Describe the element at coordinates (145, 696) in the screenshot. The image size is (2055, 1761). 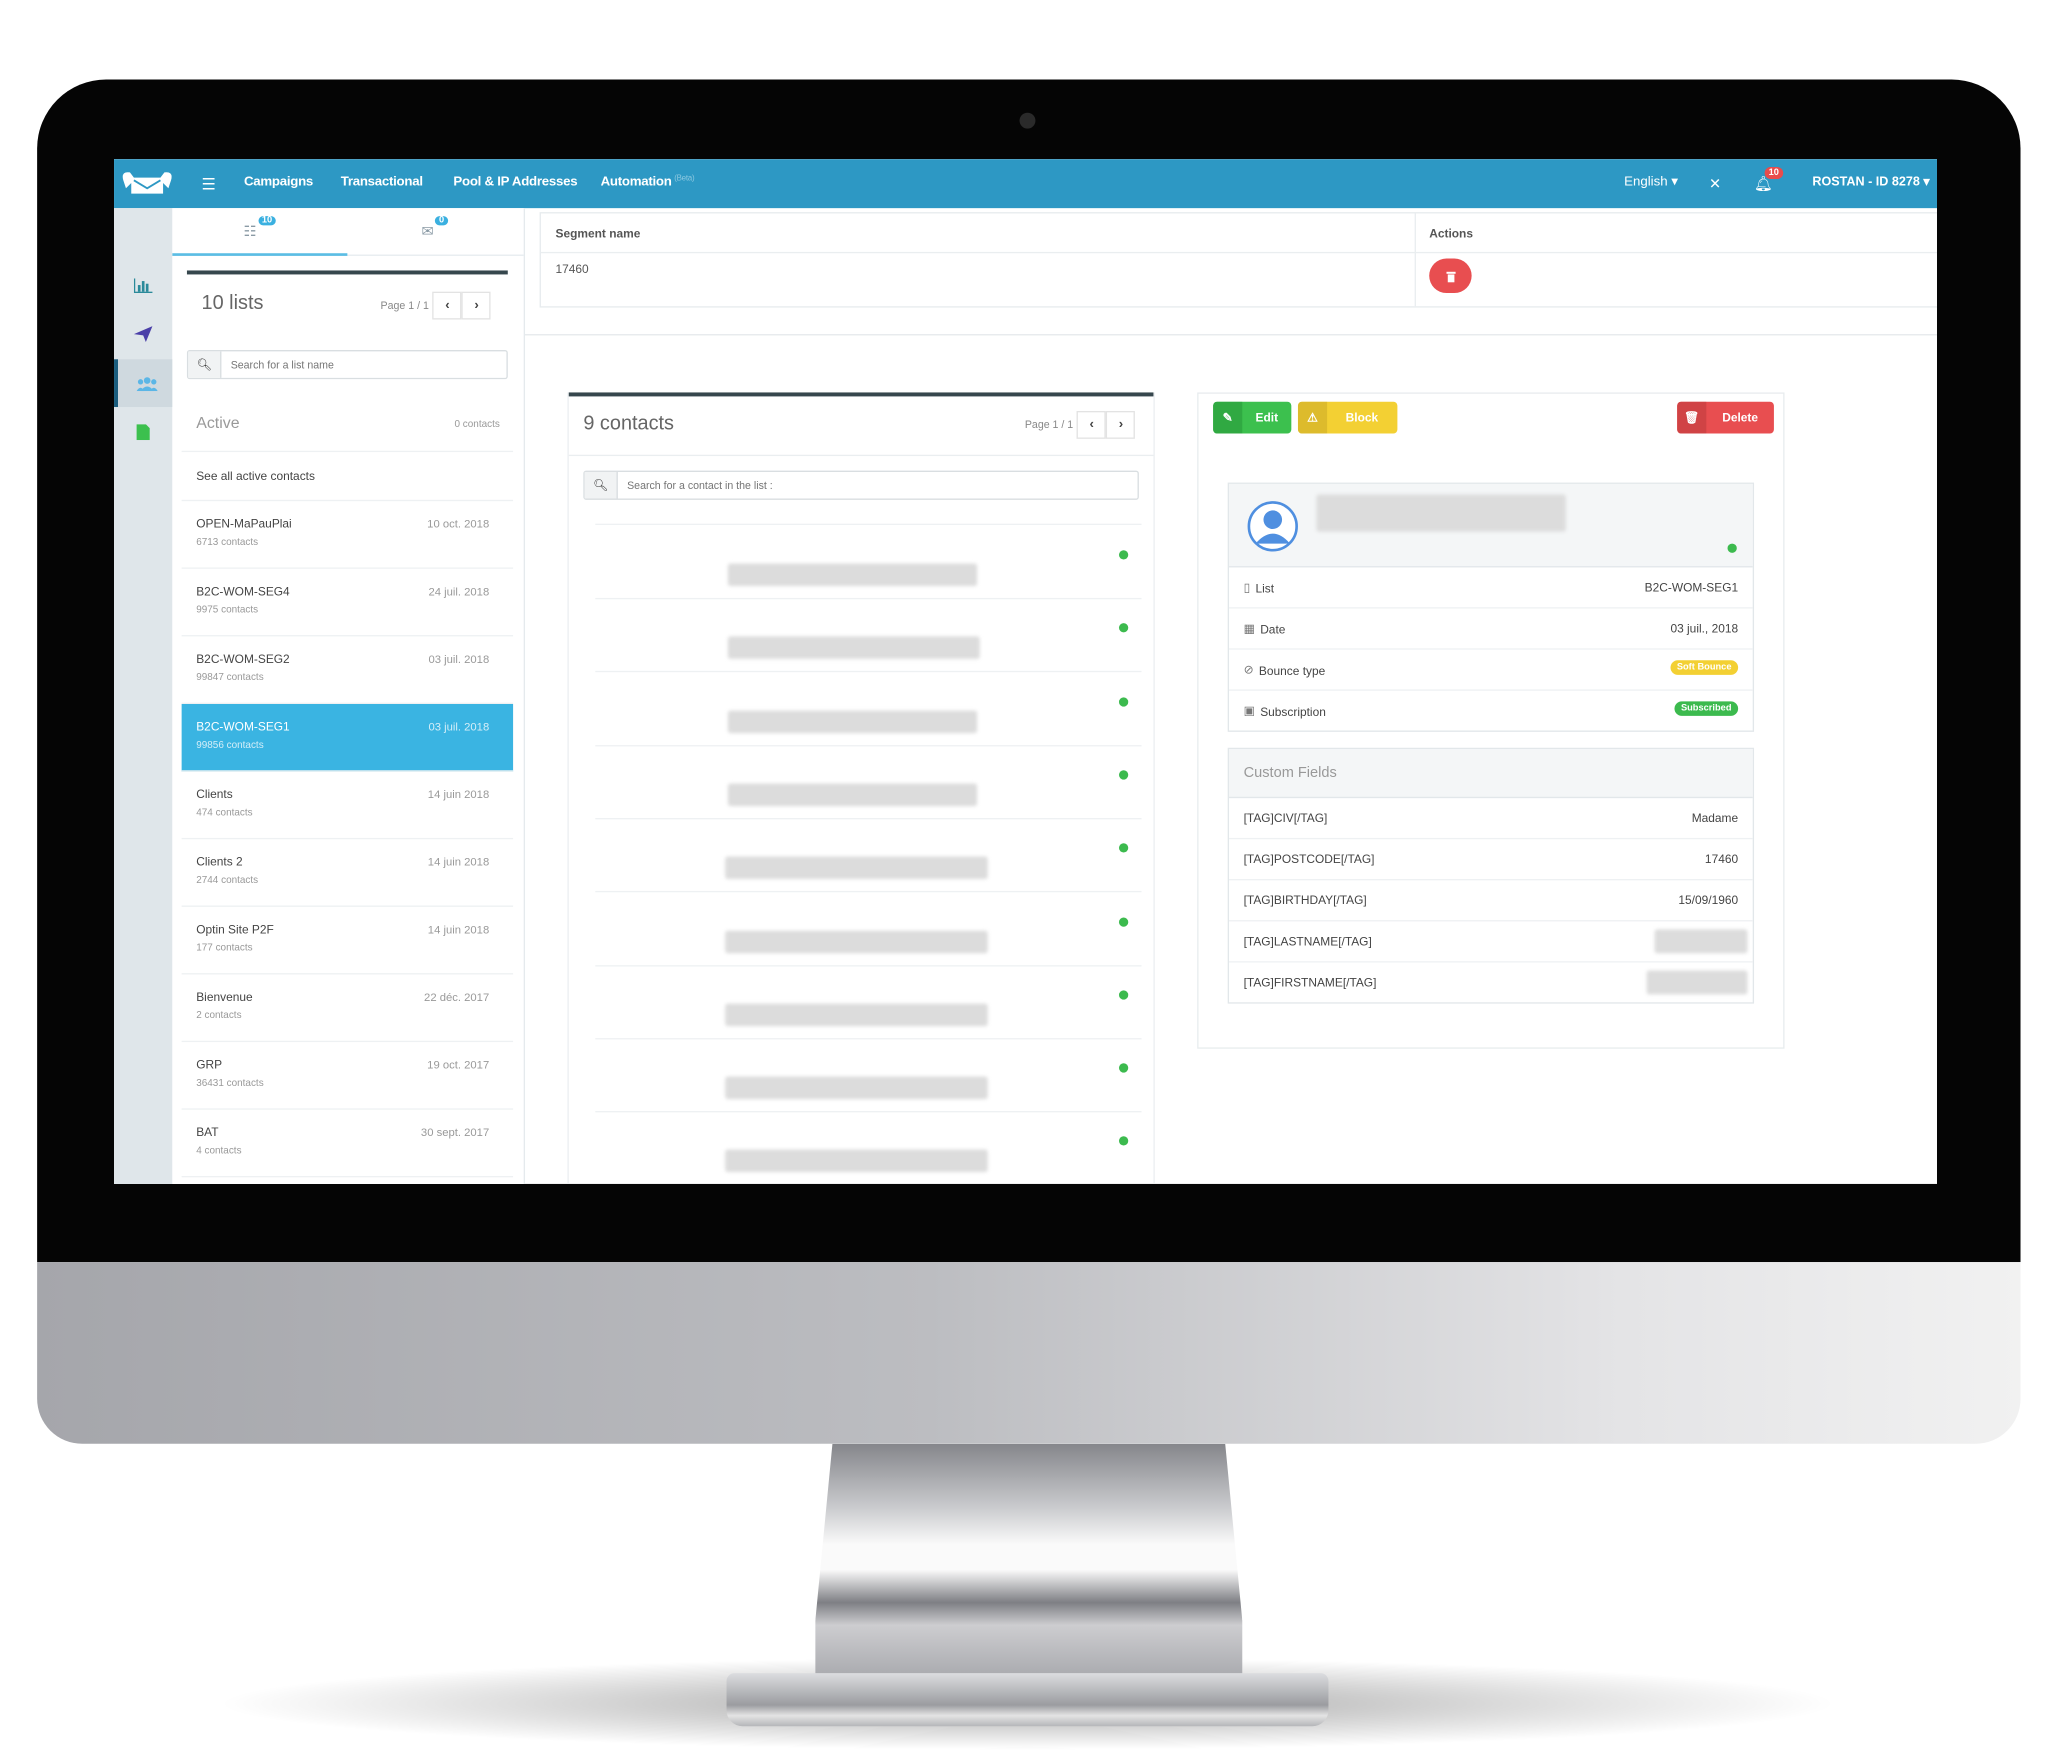
I see `sidebar` at that location.